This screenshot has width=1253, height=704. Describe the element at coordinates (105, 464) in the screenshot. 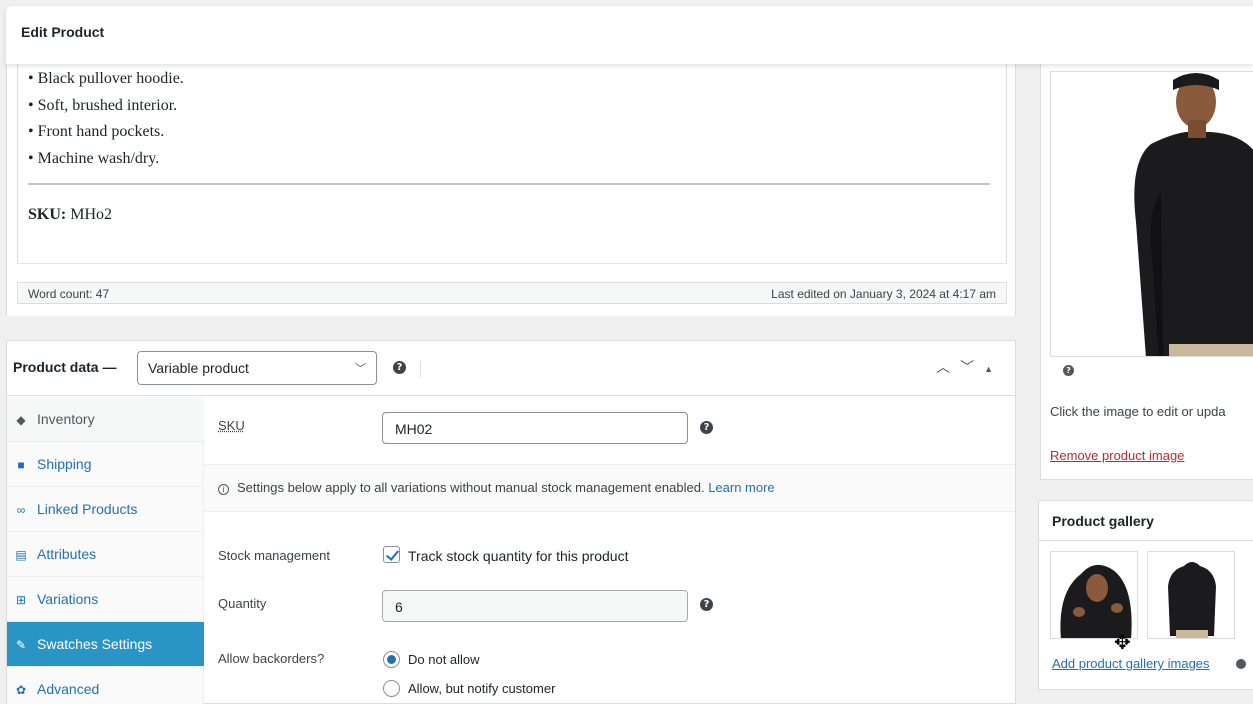

I see `tab-shipping: ■ Shipping` at that location.